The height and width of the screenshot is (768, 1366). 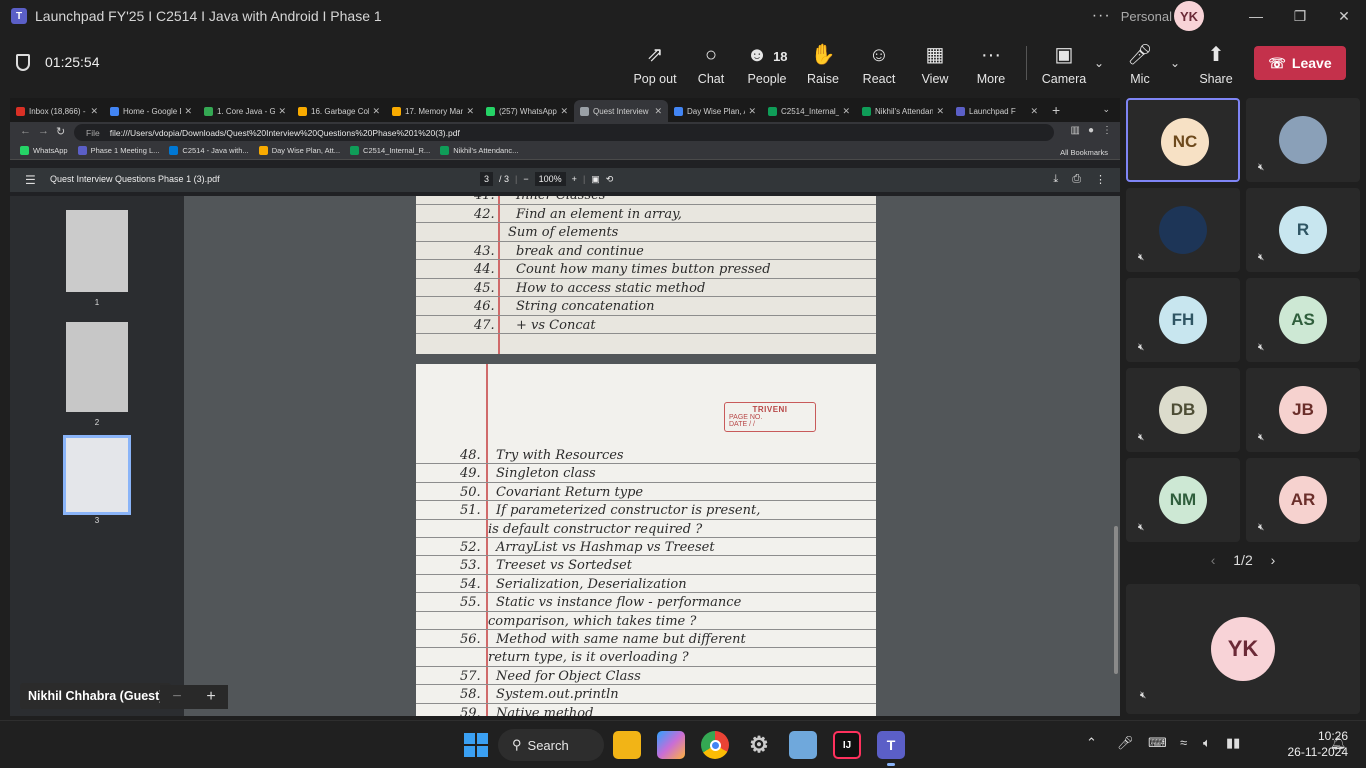 I want to click on mic-options-chevron-icon: ⌄, so click(x=1175, y=63).